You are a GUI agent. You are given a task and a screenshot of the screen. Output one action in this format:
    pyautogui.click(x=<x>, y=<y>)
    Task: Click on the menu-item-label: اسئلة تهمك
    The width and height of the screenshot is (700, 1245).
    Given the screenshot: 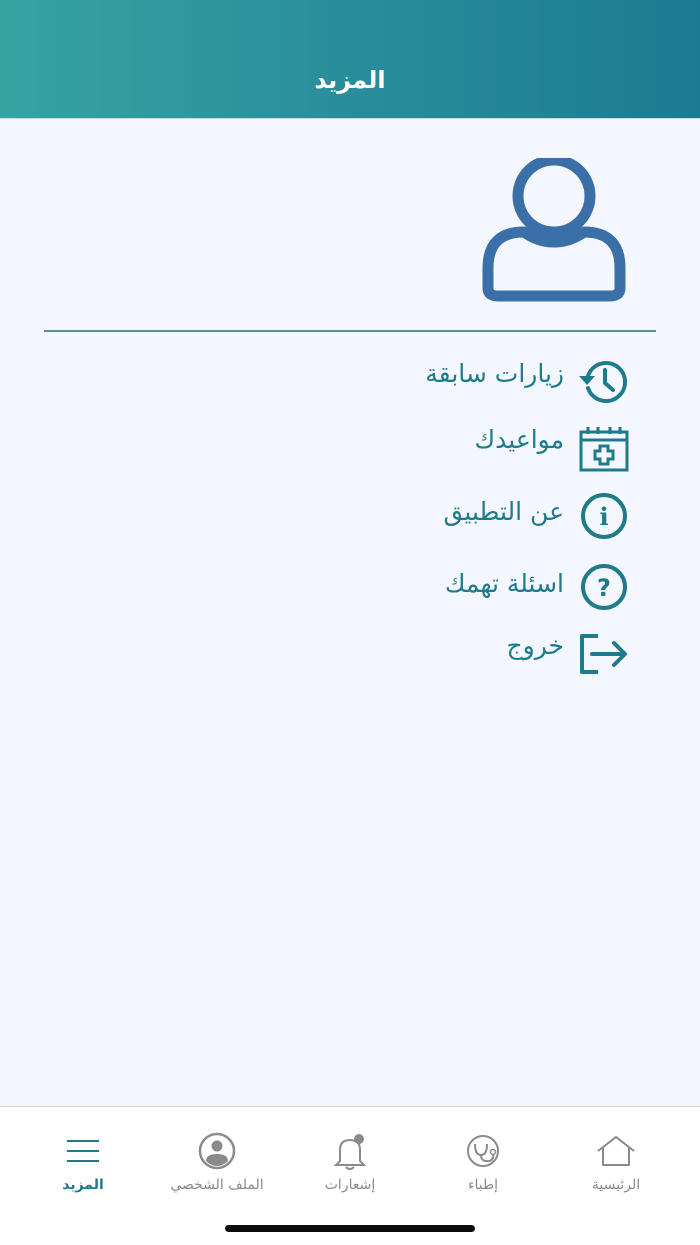 What is the action you would take?
    pyautogui.click(x=504, y=583)
    